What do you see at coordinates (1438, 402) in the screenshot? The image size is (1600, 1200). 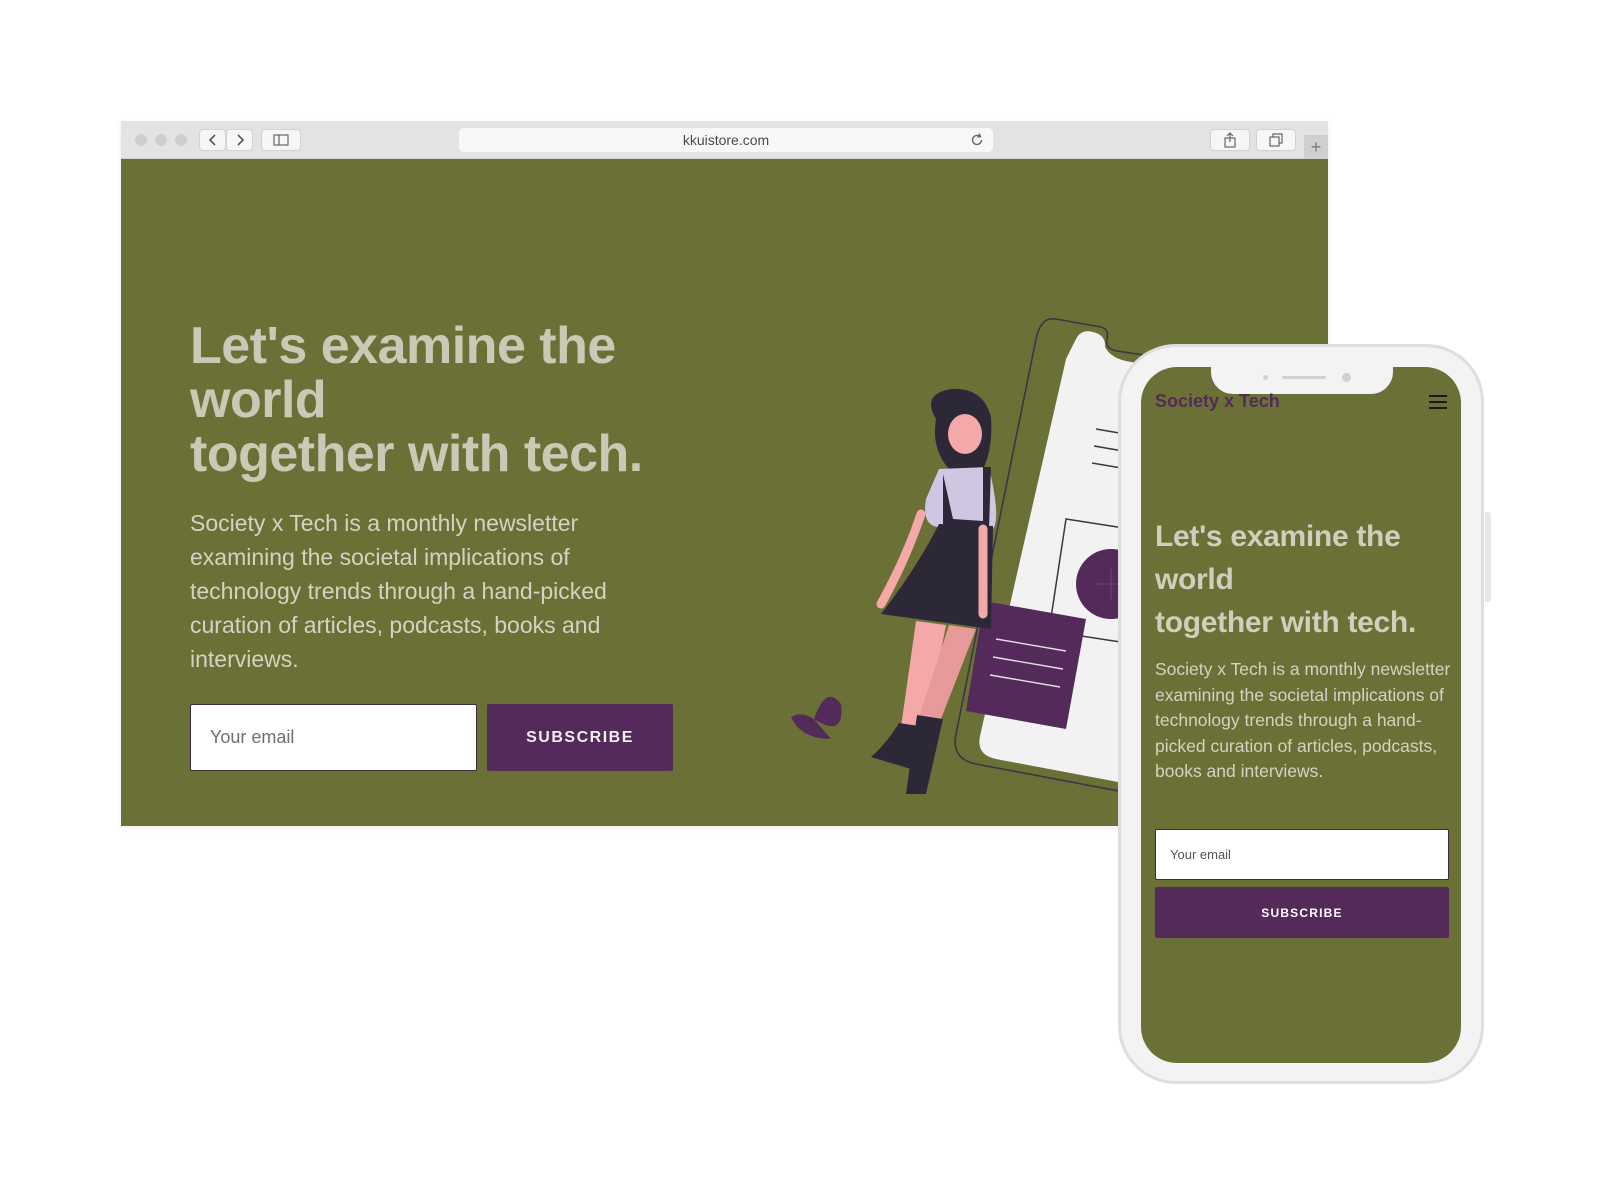 I see `hamburger-menu-icon` at bounding box center [1438, 402].